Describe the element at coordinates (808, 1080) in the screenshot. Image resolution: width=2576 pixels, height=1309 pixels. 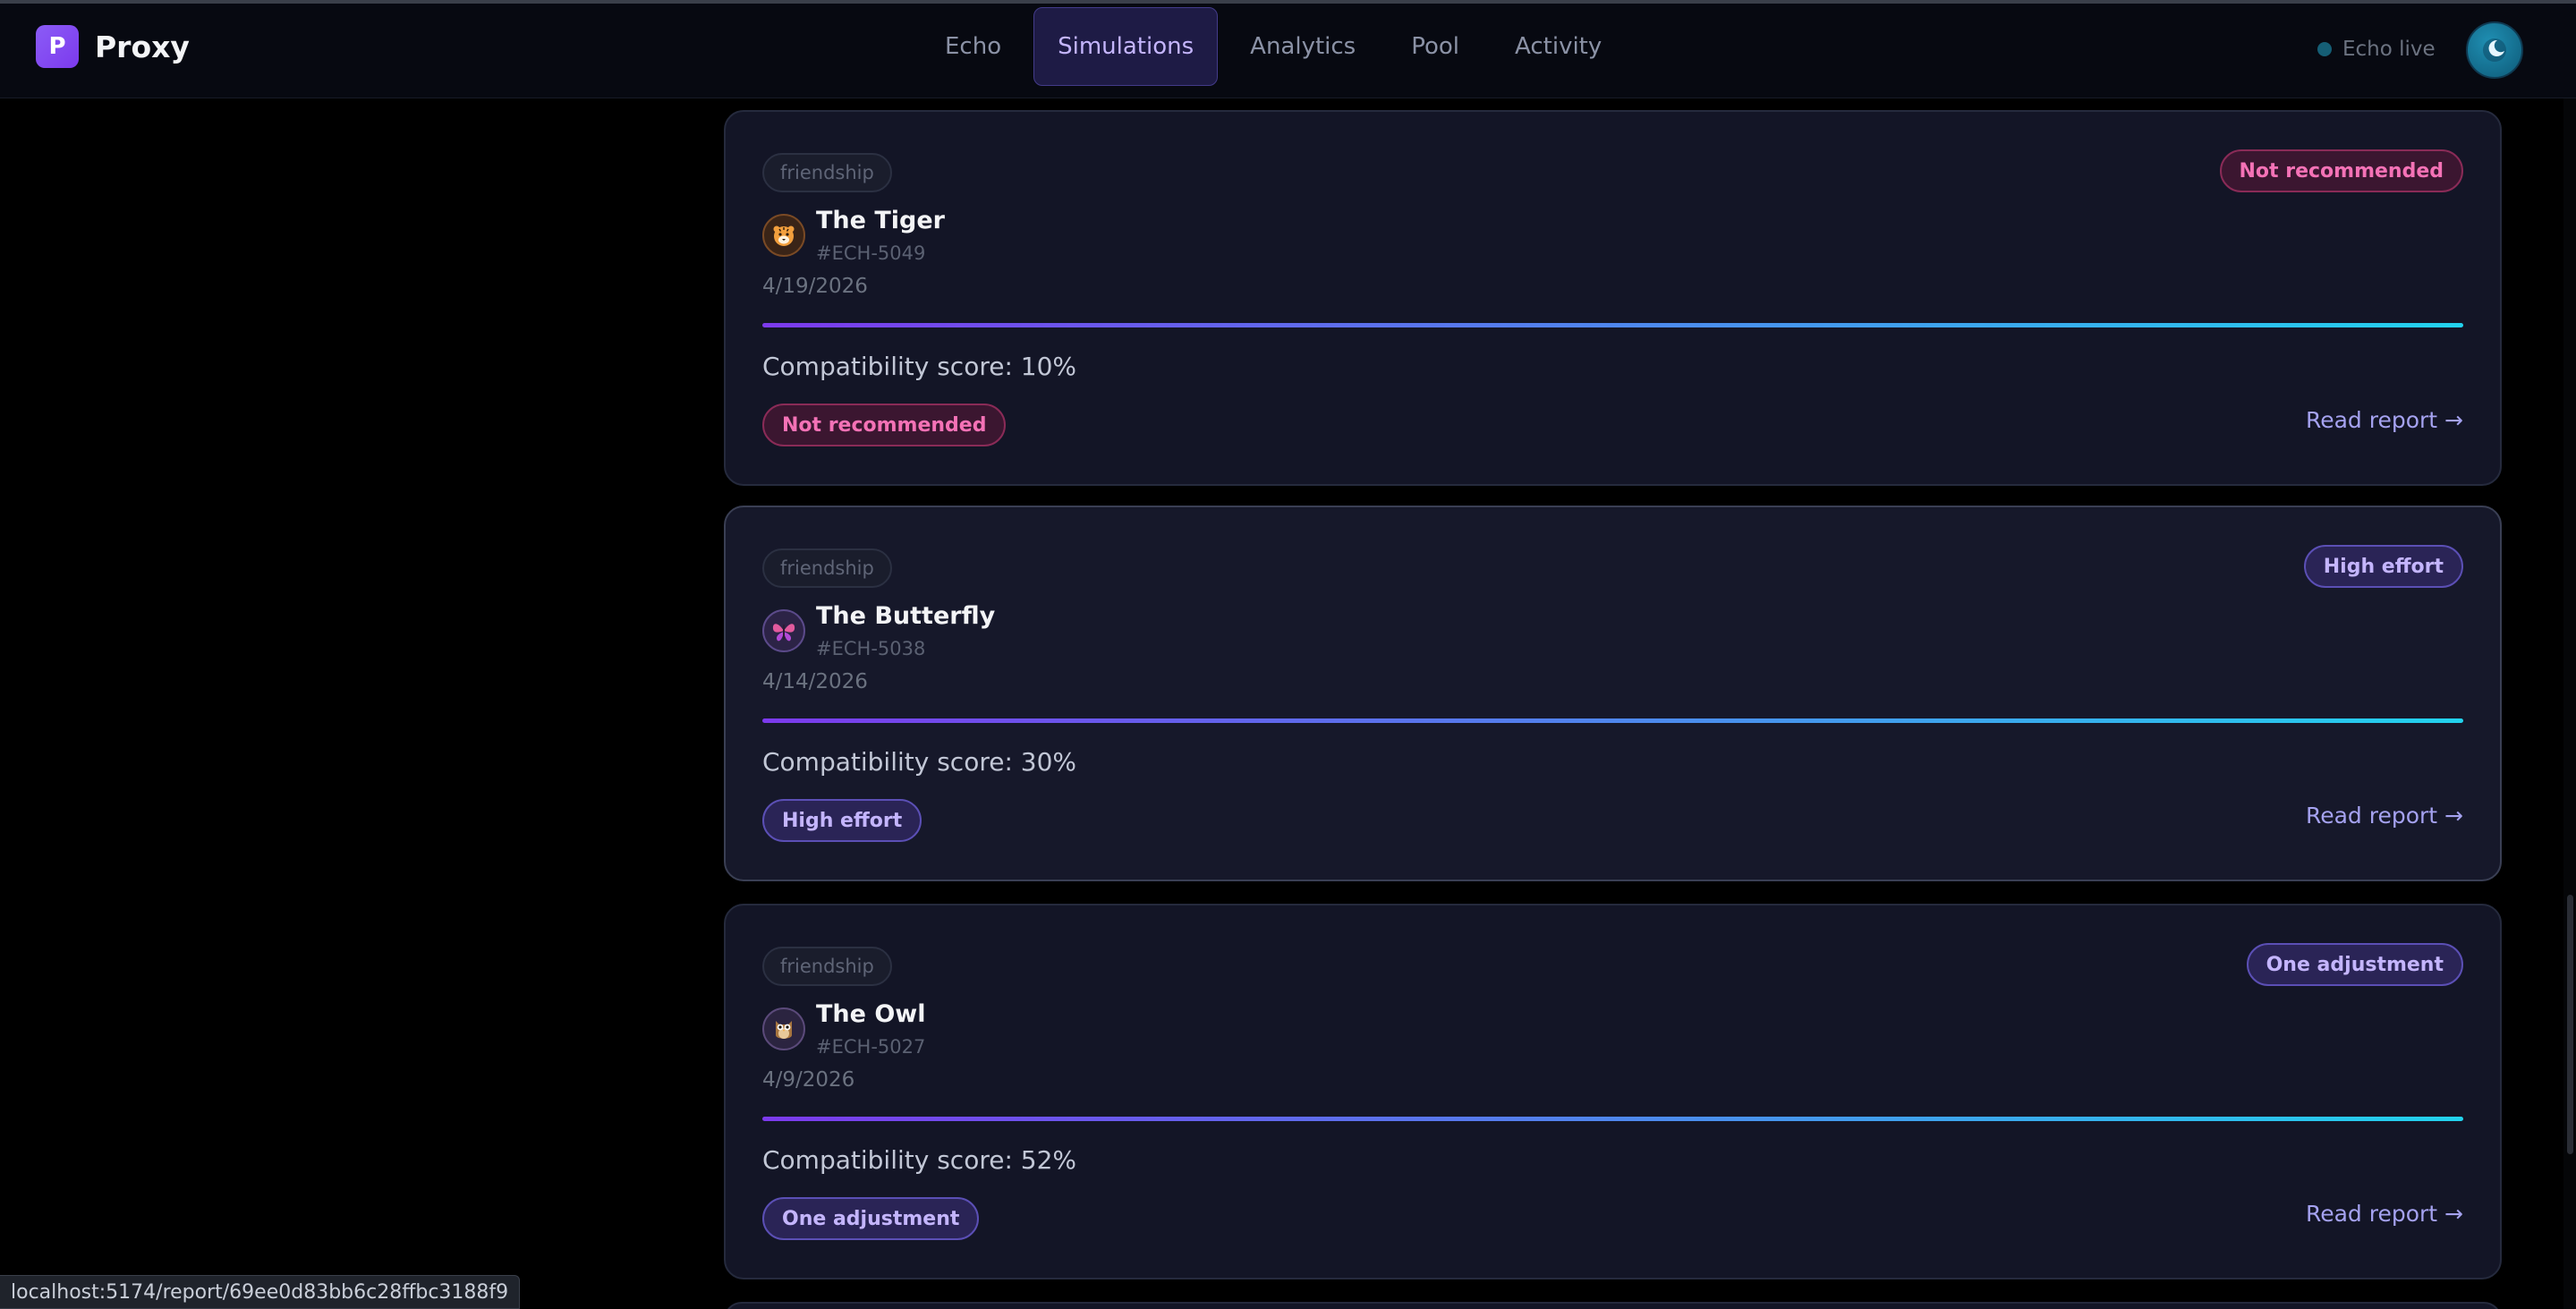
I see `simulation-date: 4/9/2026` at that location.